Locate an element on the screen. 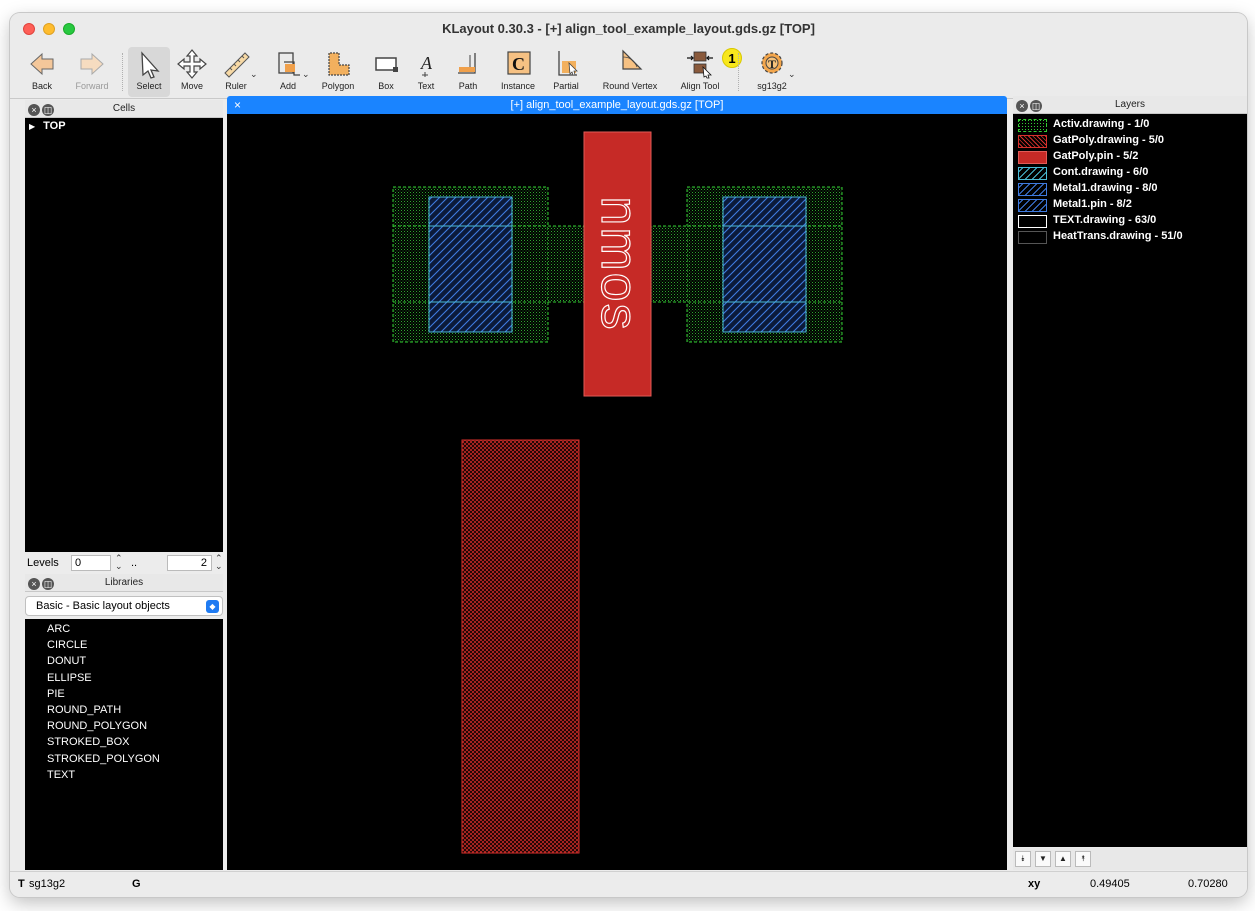 This screenshot has width=1255, height=911. tech-prefix: T is located at coordinates (21, 884).